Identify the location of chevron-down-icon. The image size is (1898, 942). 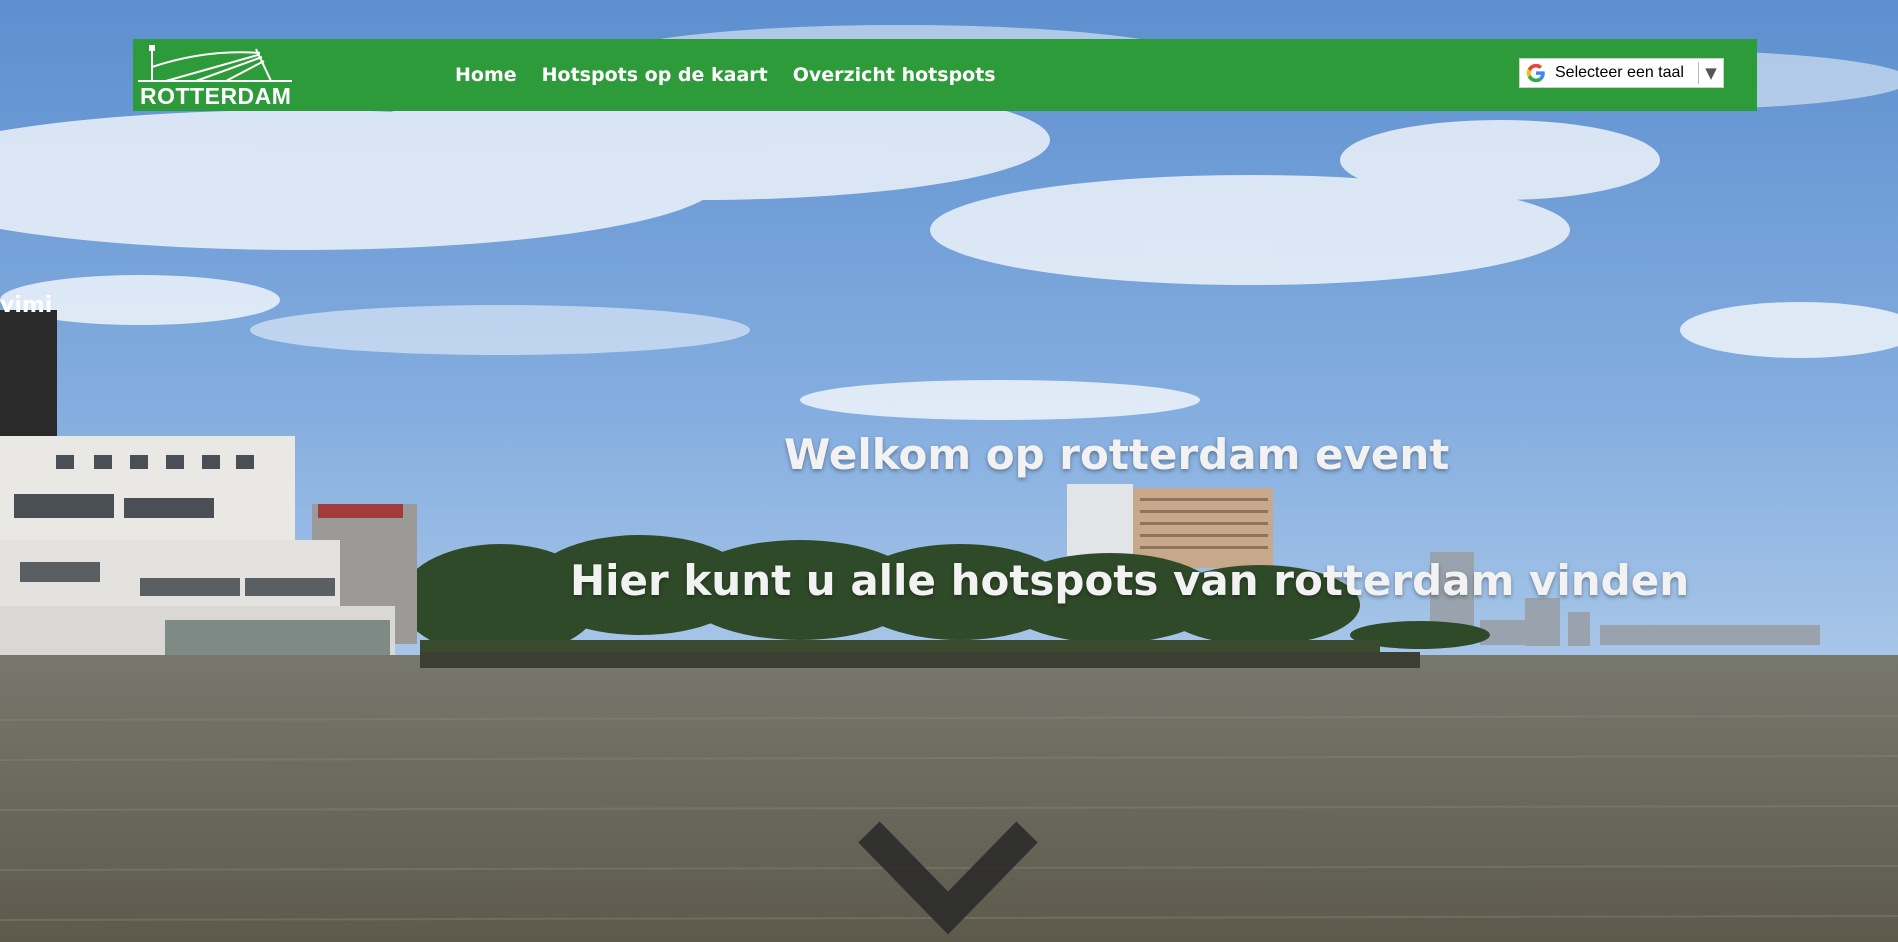
(948, 880).